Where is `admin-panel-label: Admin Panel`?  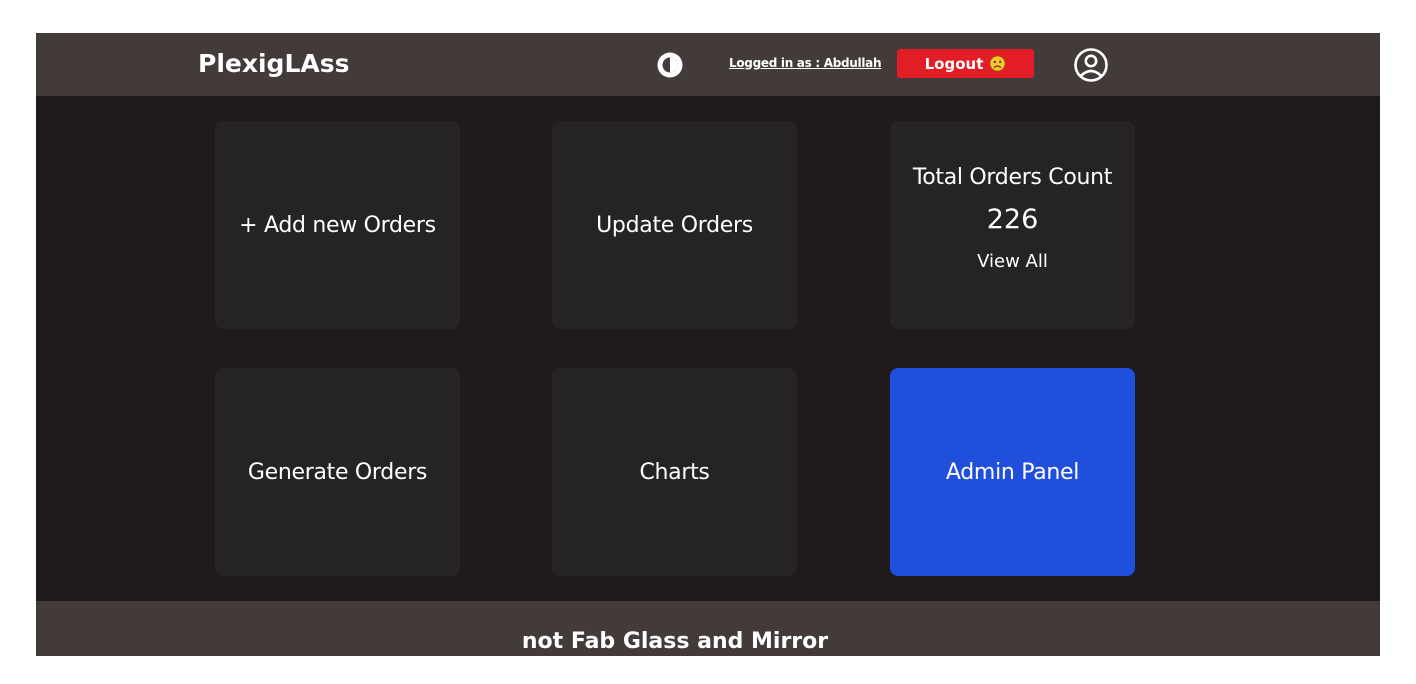 admin-panel-label: Admin Panel is located at coordinates (1012, 472).